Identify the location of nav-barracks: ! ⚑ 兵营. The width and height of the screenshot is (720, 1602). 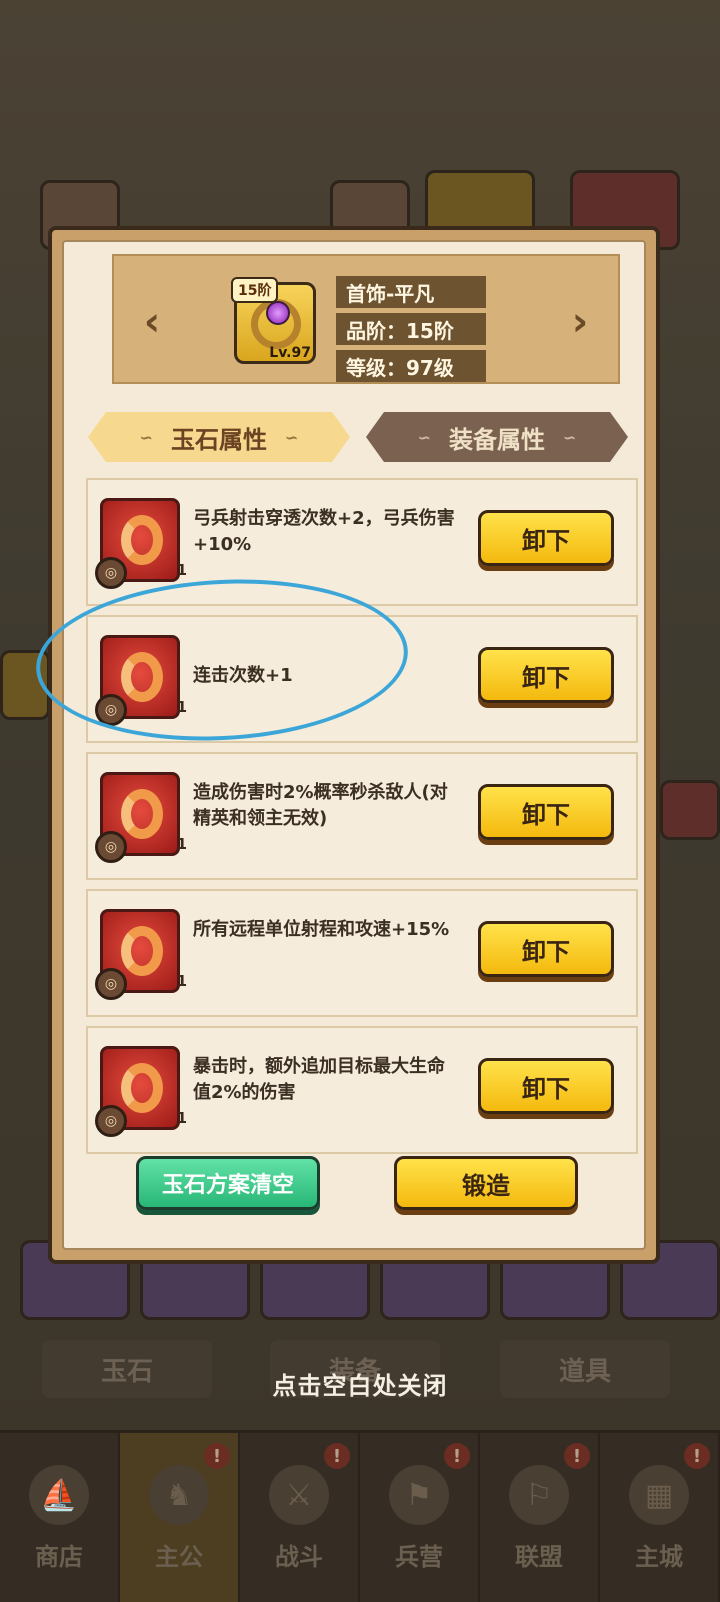
(420, 1517).